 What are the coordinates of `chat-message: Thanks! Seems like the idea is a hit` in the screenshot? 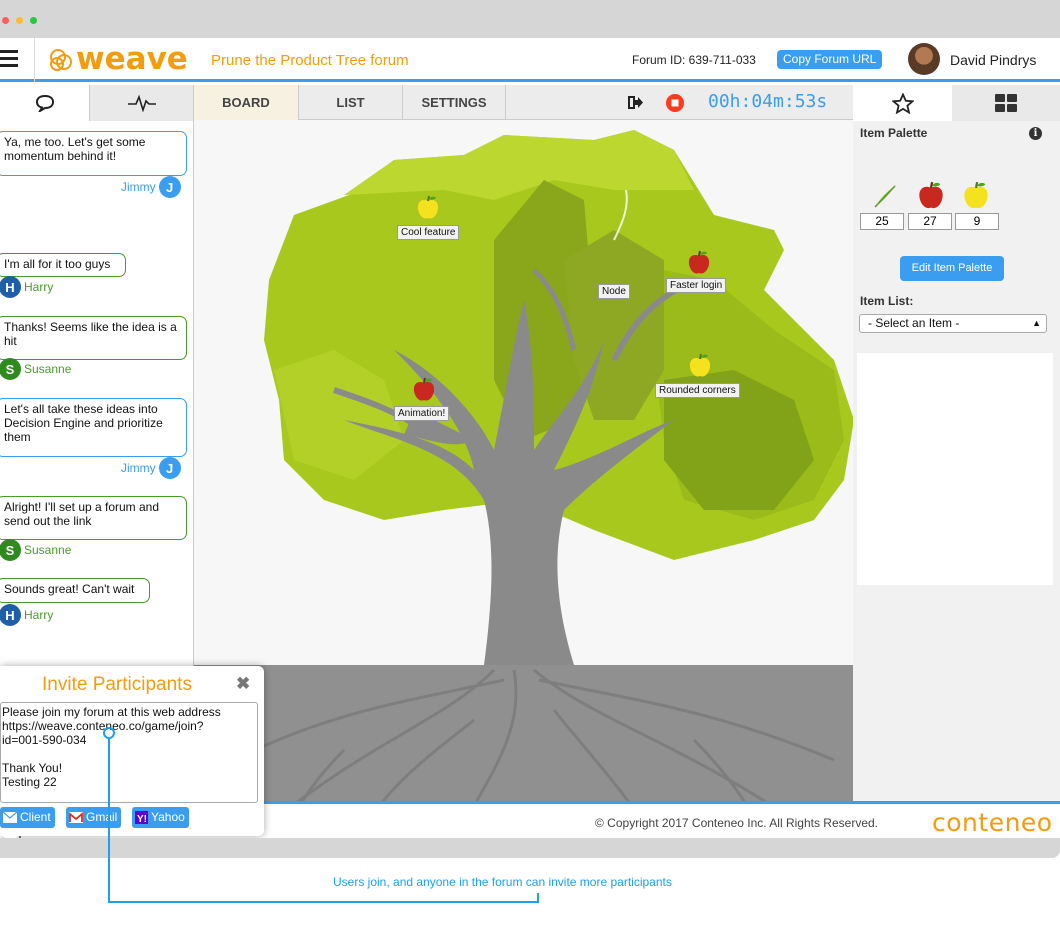 It's located at (93, 338).